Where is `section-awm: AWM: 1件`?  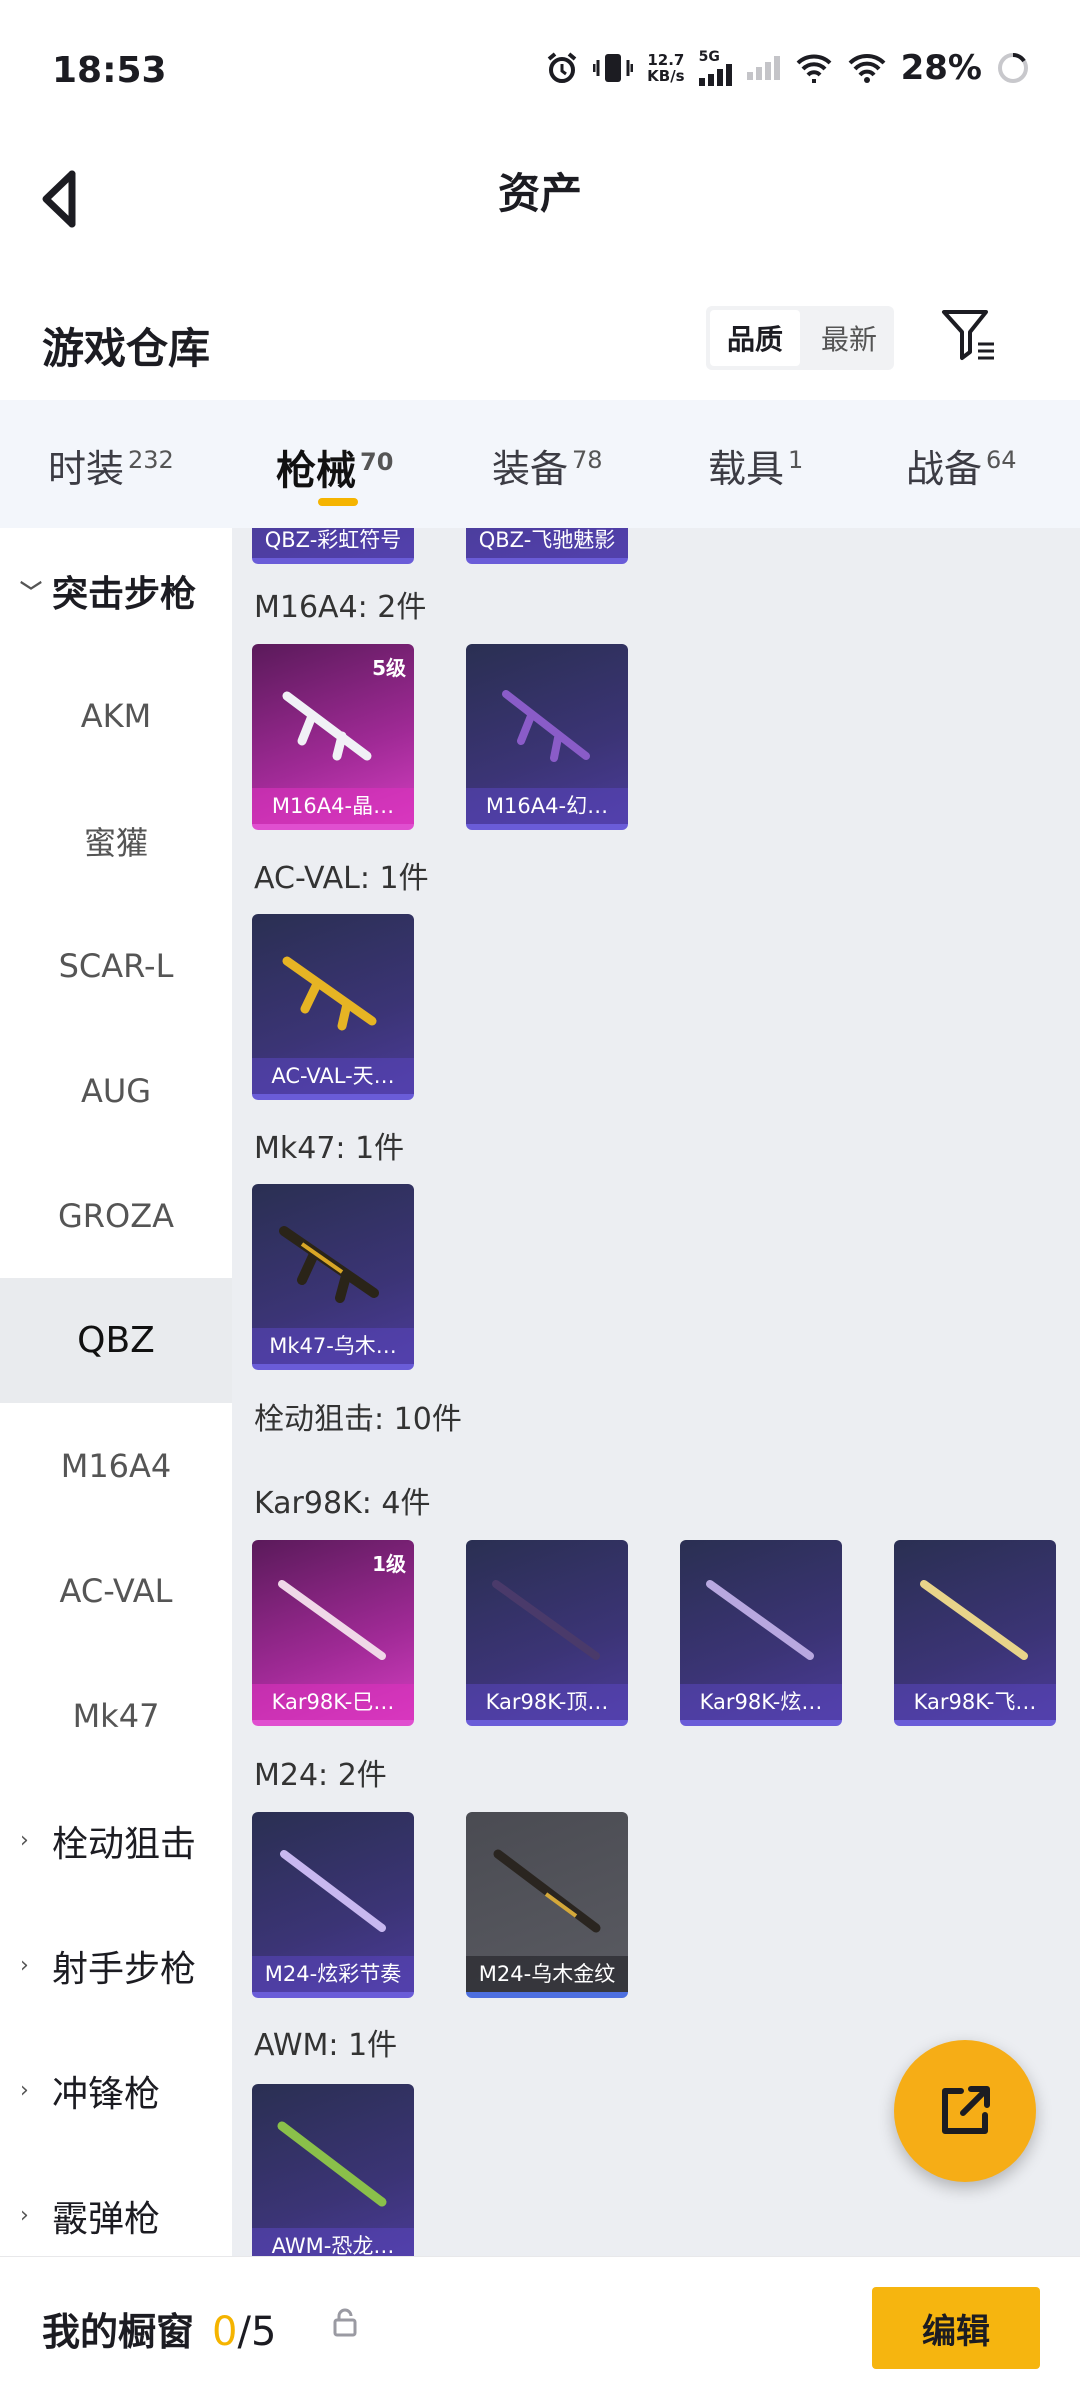
section-awm: AWM: 1件 is located at coordinates (326, 2045).